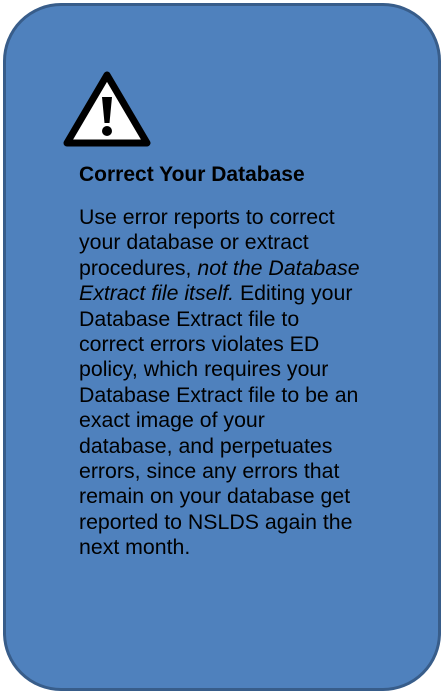 Image resolution: width=444 pixels, height=694 pixels. I want to click on body-line: next month., so click(135, 547).